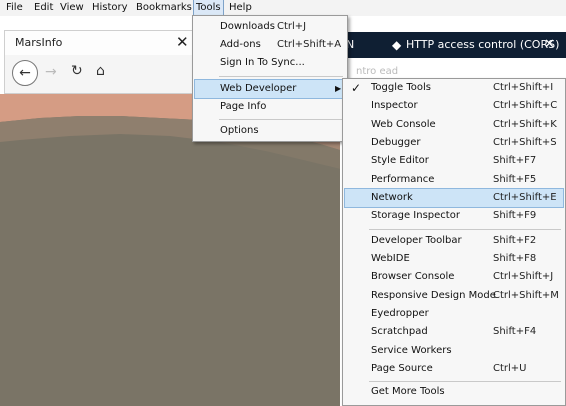 The height and width of the screenshot is (406, 566). Describe the element at coordinates (413, 276) in the screenshot. I see `menu-item-label: Browser Console` at that location.